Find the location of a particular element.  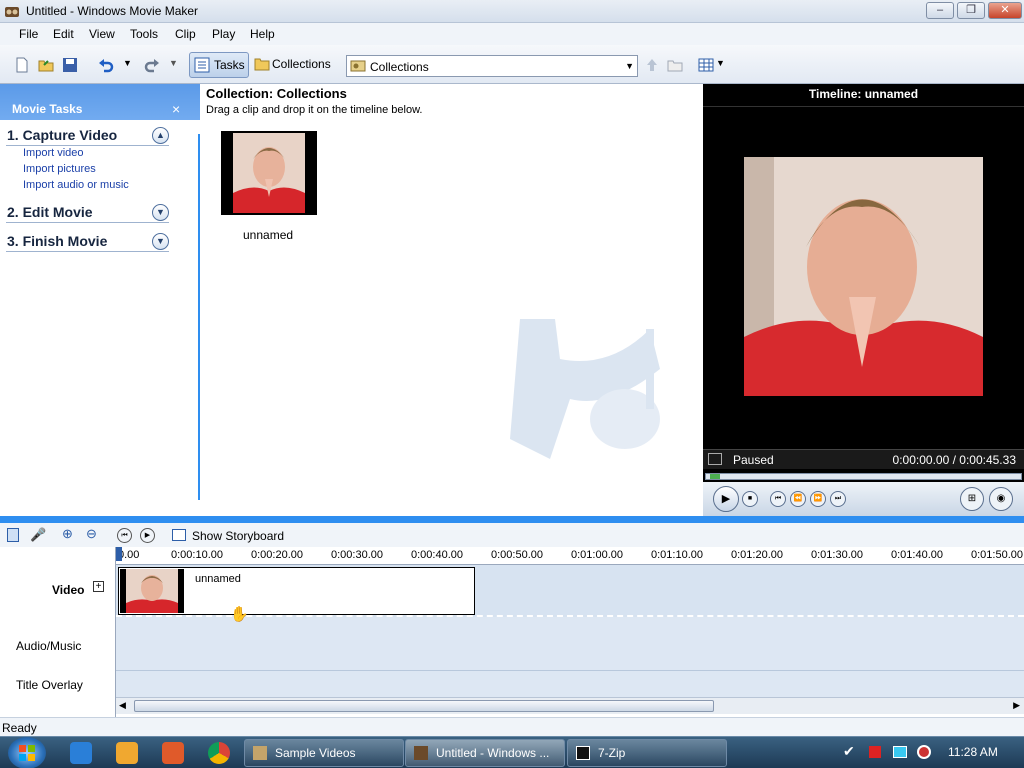

windows-logo-icon is located at coordinates (27, 753).